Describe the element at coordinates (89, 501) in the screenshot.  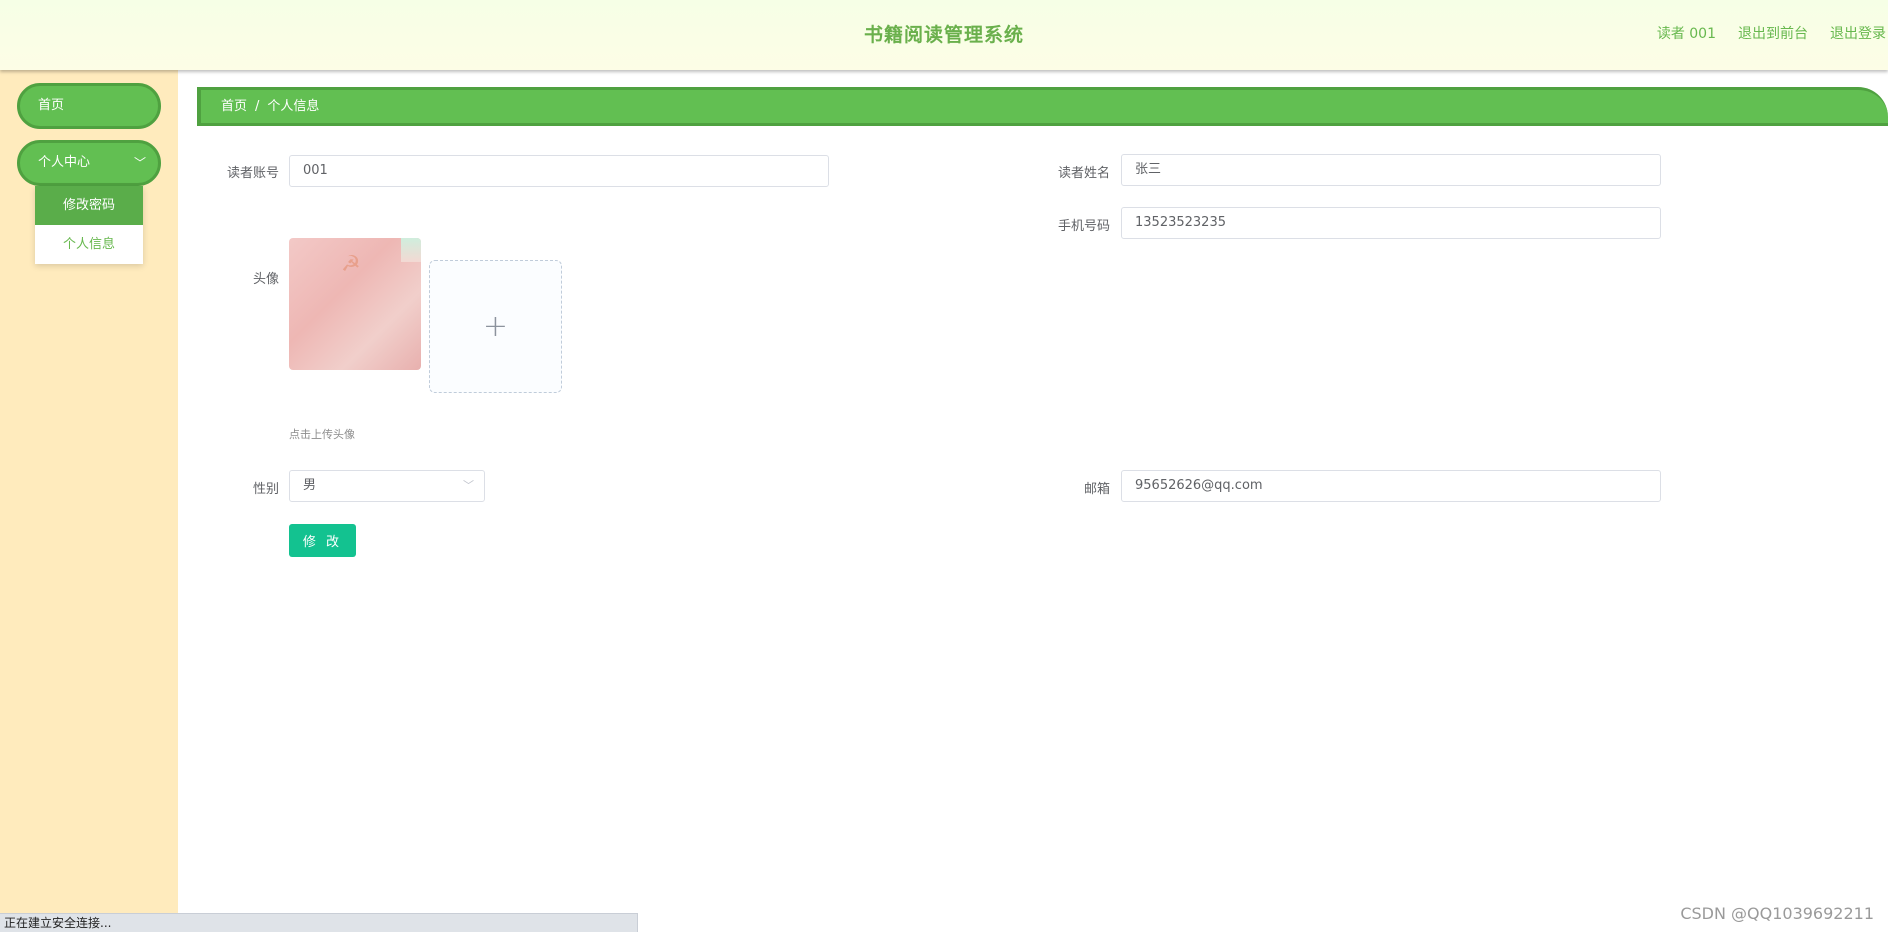
I see `sidebar: 首页 个人中心 ﹀ 修改密码 个人信息` at that location.